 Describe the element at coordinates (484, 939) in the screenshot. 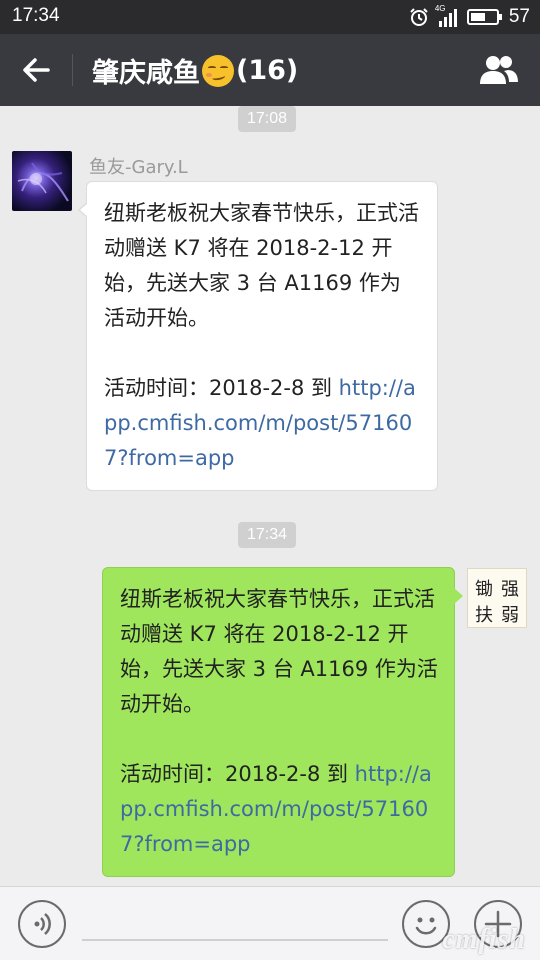

I see `watermark-logo: cmfish` at that location.